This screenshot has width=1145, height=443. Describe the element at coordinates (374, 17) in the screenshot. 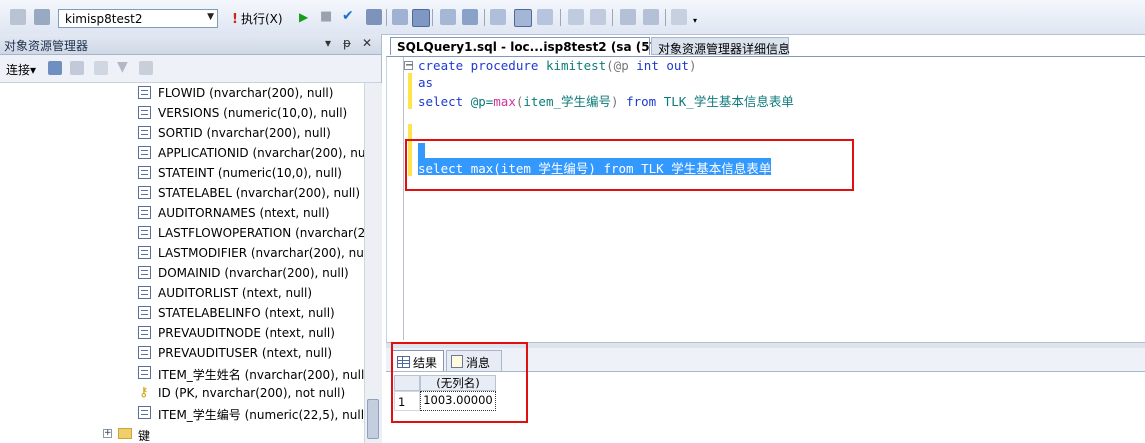

I see `display-plan-icon` at that location.